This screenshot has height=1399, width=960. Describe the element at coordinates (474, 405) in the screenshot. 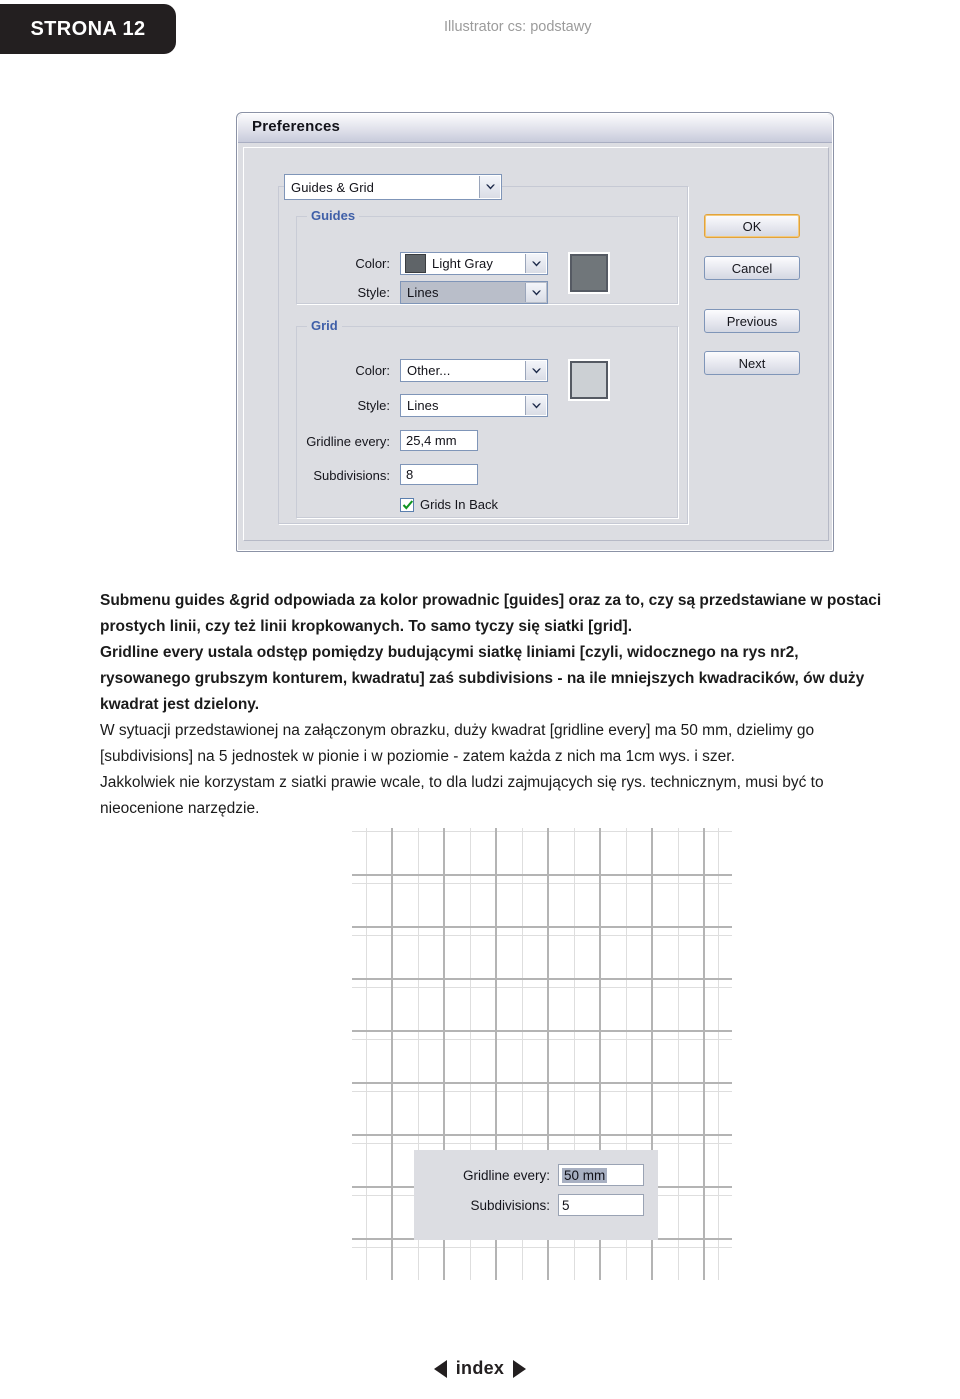

I see `grid-style-select: Lines` at that location.